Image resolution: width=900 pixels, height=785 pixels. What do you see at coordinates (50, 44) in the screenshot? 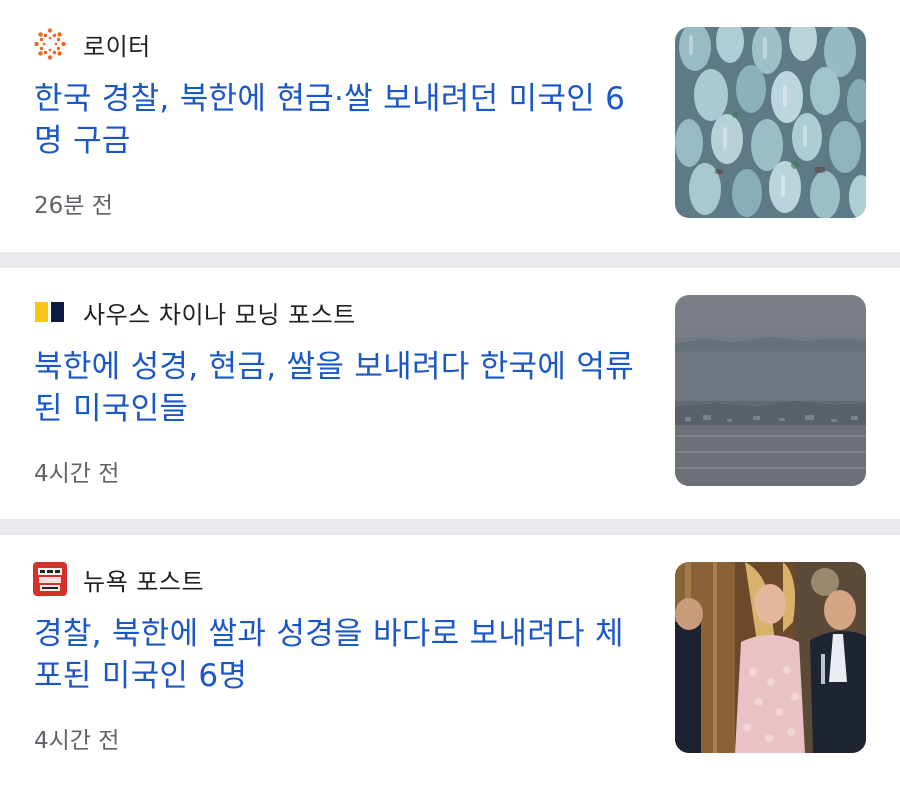
I see `reuters-logo-icon` at bounding box center [50, 44].